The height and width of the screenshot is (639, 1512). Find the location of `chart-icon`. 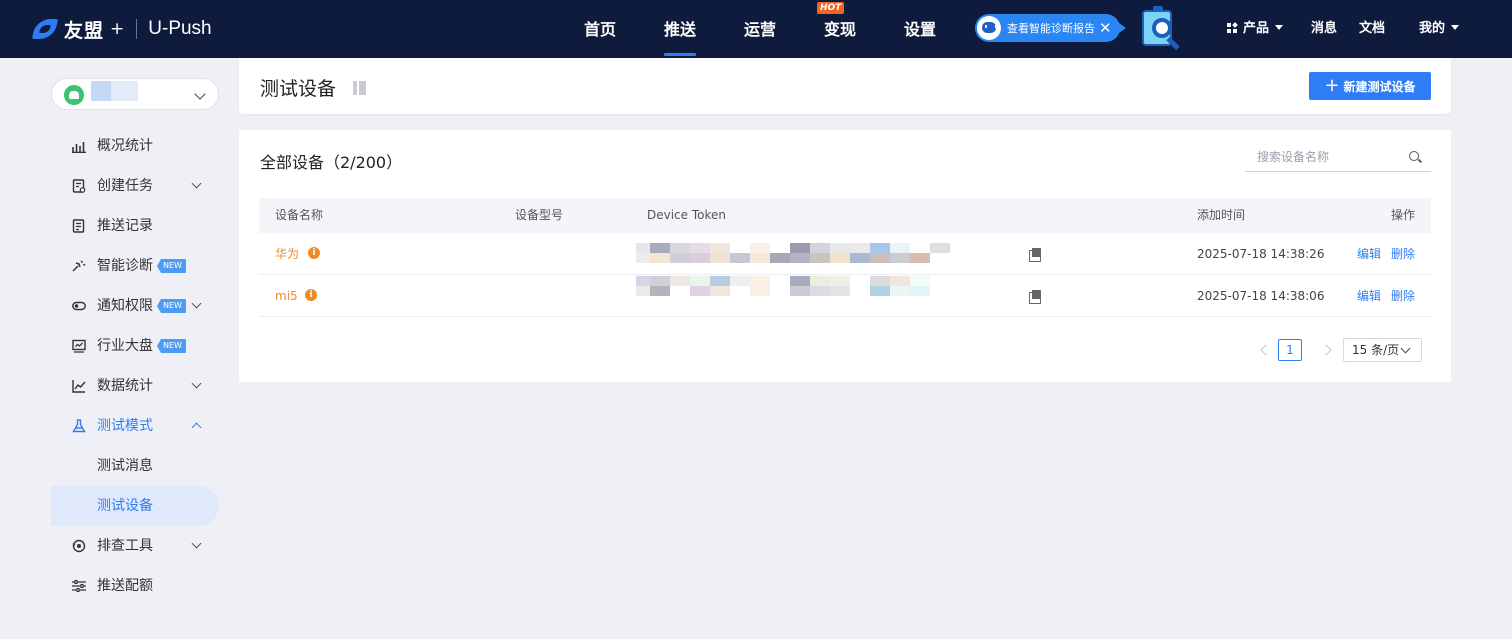

chart-icon is located at coordinates (79, 147).